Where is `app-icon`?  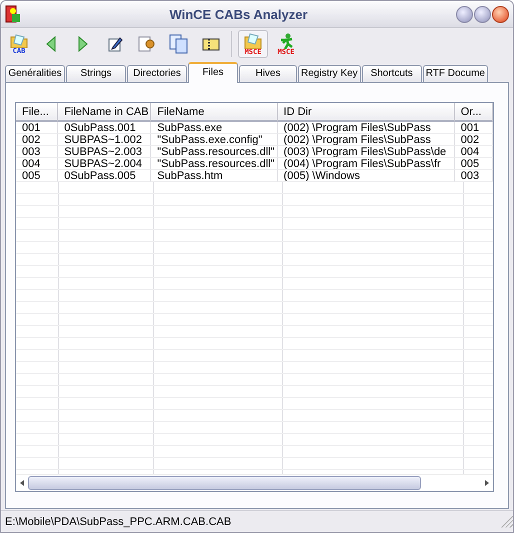 app-icon is located at coordinates (13, 14).